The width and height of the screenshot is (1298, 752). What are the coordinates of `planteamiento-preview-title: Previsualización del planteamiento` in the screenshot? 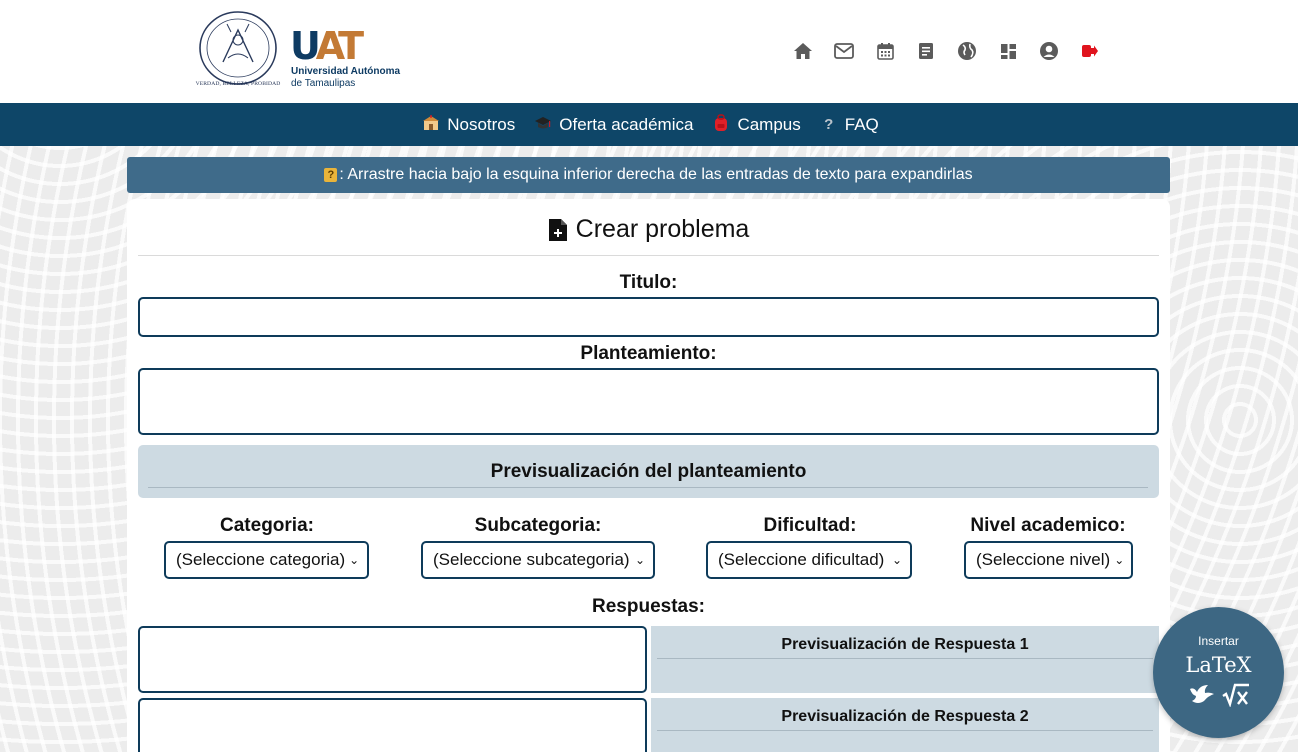 It's located at (648, 471).